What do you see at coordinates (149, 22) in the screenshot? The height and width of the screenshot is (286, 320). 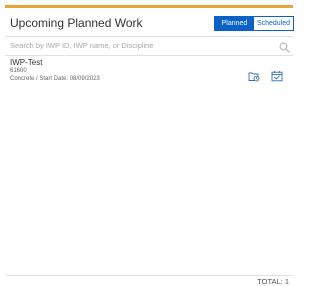 I see `panel-header: Upcoming Planned Work Planned Scheduled` at bounding box center [149, 22].